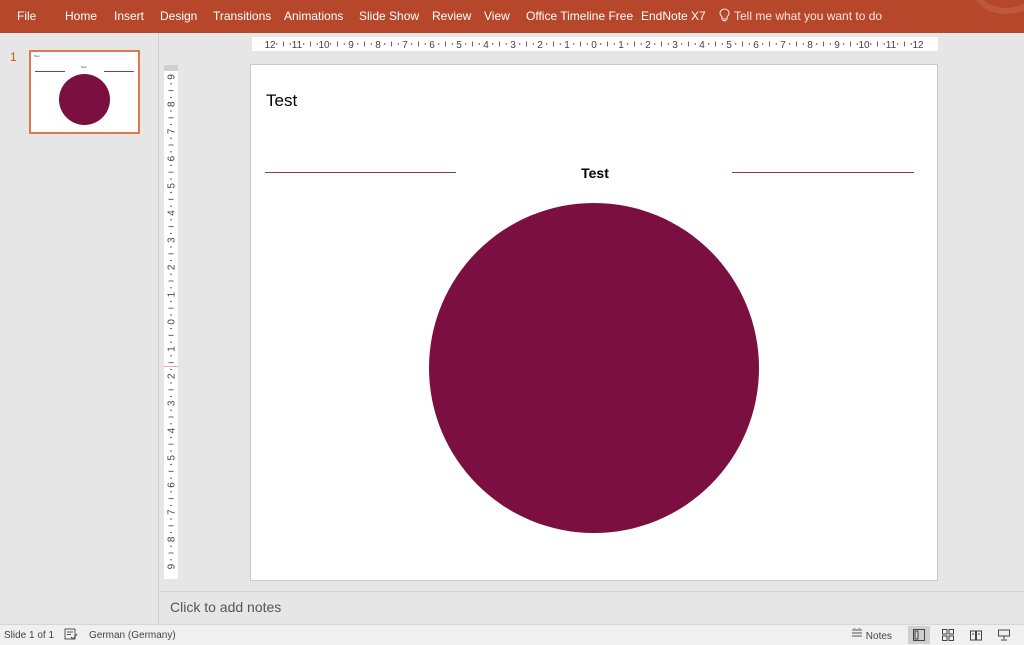 This screenshot has width=1024, height=645. What do you see at coordinates (119, 71) in the screenshot?
I see `thumbnail-right-line` at bounding box center [119, 71].